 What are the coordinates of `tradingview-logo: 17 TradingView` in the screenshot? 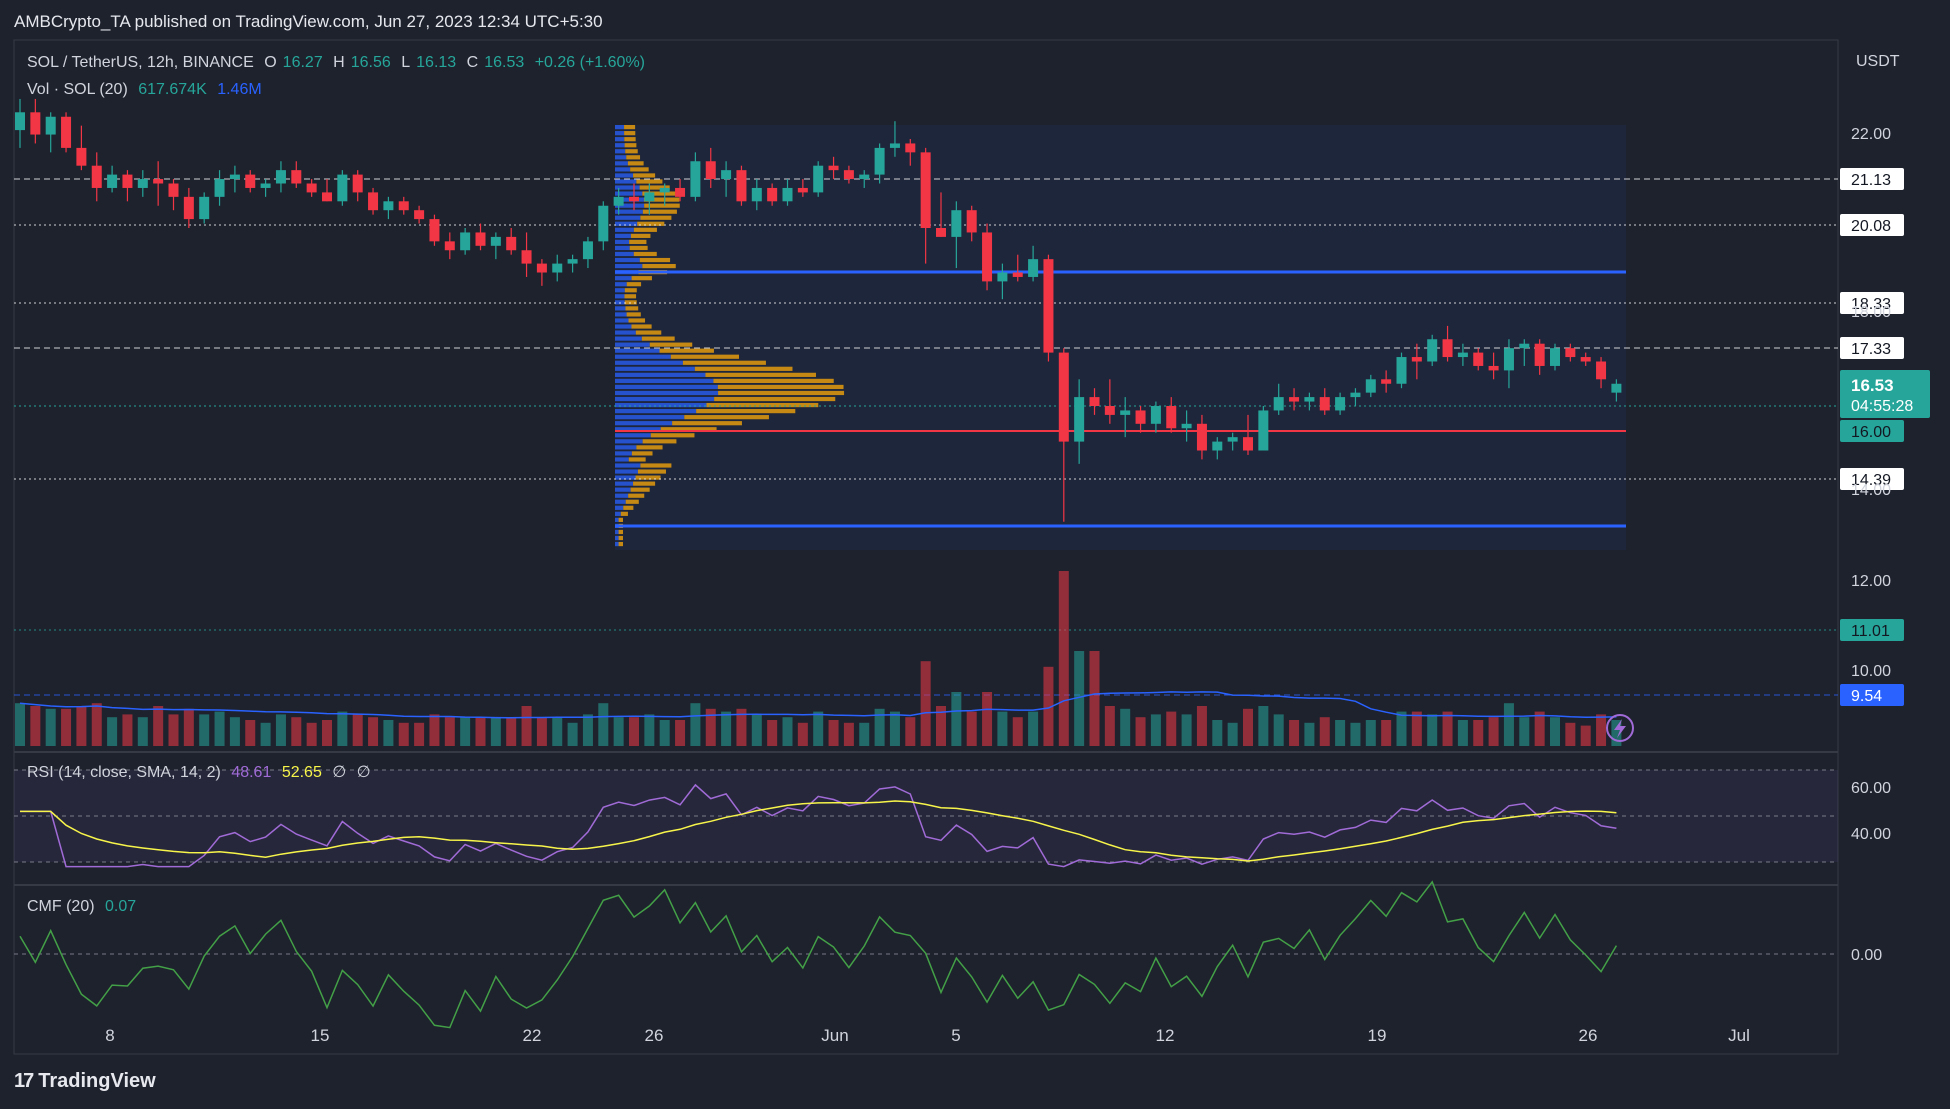 It's located at (85, 1081).